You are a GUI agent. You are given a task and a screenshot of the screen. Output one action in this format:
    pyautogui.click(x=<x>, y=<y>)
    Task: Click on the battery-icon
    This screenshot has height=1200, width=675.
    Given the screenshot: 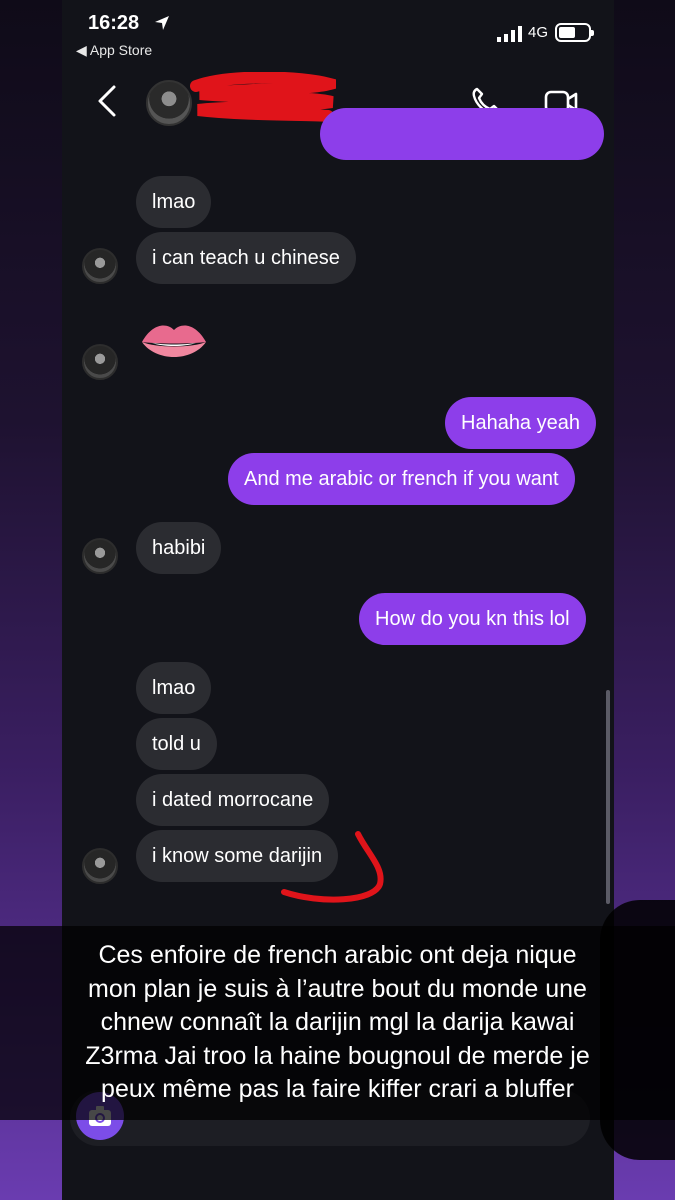 What is the action you would take?
    pyautogui.click(x=574, y=32)
    